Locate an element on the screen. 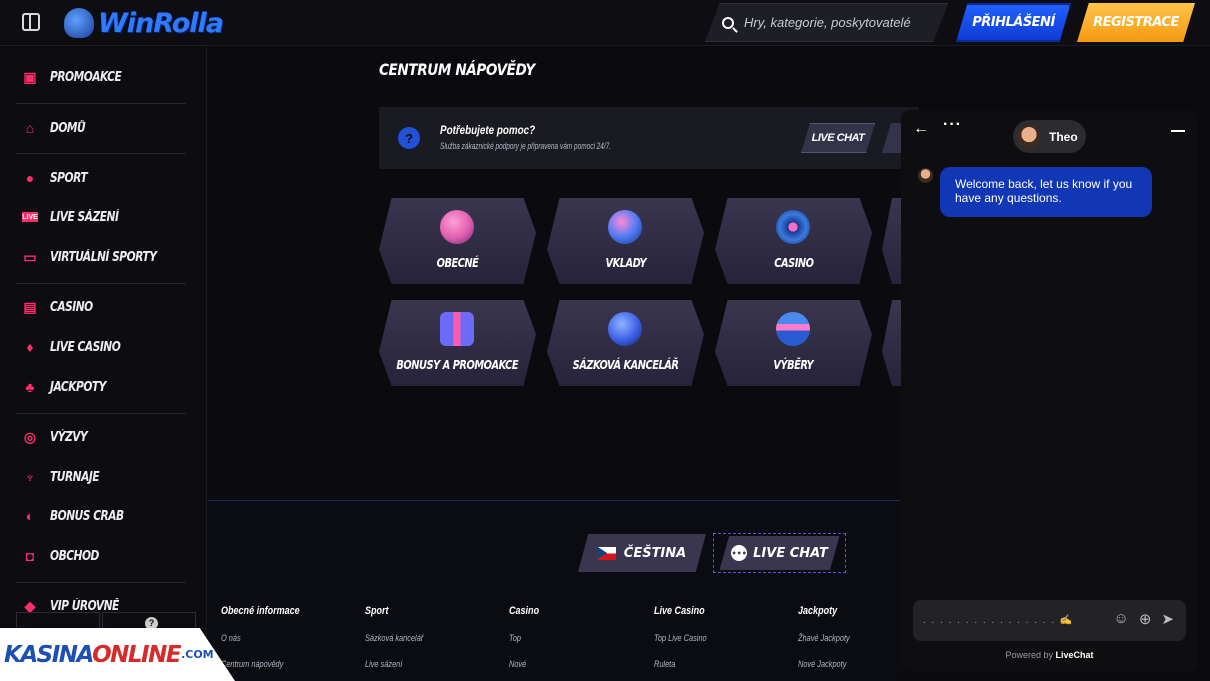  crab-icon: ◐ is located at coordinates (30, 516).